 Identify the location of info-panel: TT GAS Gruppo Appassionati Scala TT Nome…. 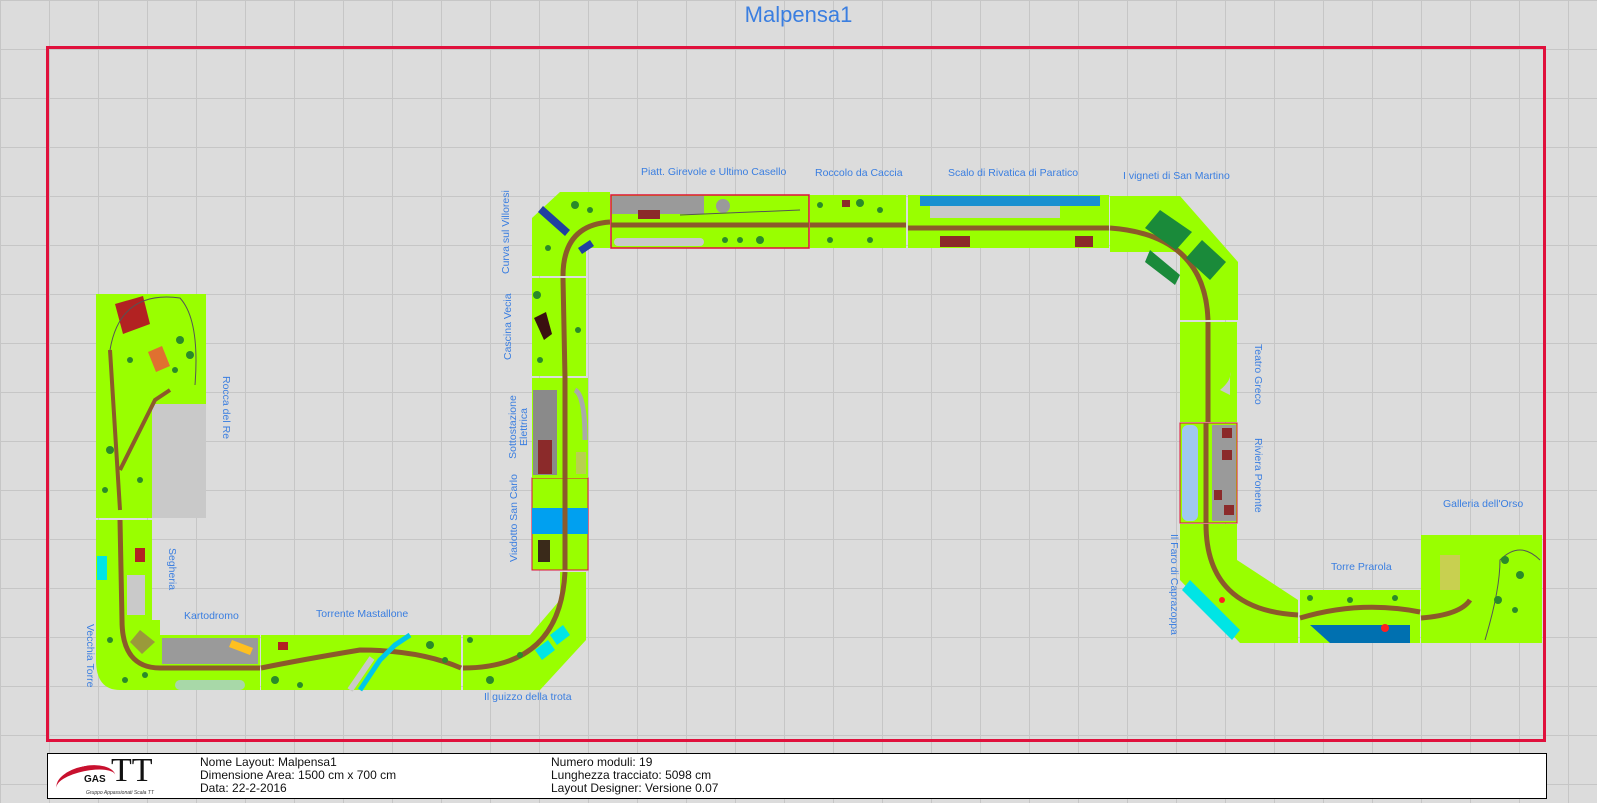
(797, 777).